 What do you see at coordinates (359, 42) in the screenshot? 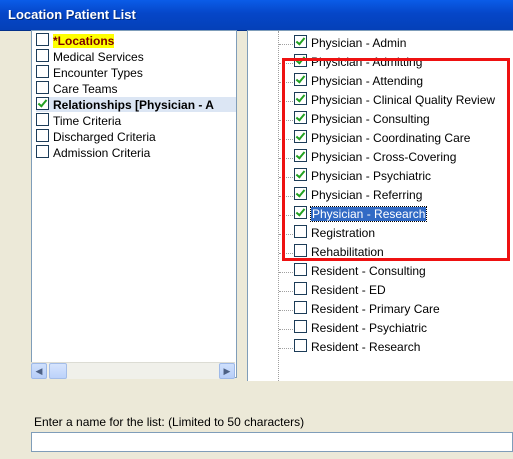
I see `relationship-item-label: Physician - Admin` at bounding box center [359, 42].